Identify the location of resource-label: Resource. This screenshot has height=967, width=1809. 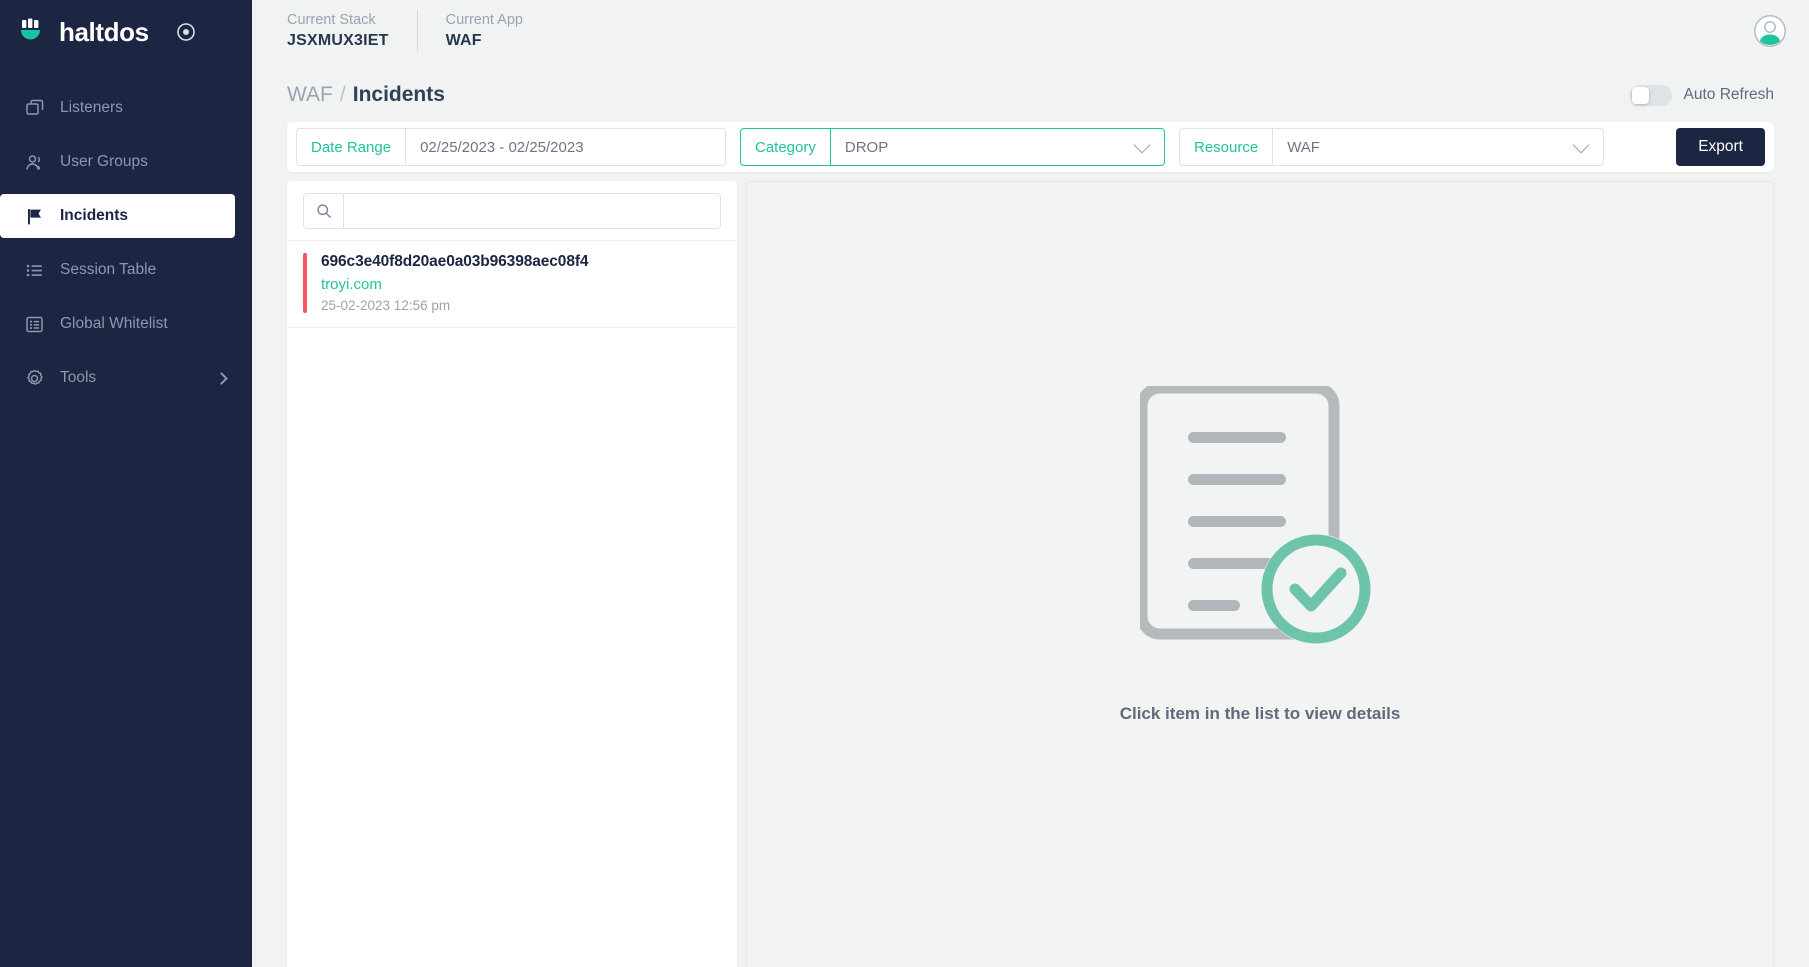
(1227, 147).